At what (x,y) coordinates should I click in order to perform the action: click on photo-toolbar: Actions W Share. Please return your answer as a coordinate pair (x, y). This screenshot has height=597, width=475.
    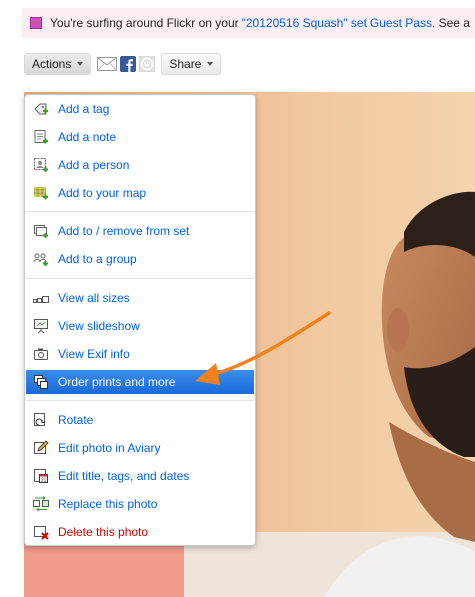
    Looking at the image, I should click on (123, 63).